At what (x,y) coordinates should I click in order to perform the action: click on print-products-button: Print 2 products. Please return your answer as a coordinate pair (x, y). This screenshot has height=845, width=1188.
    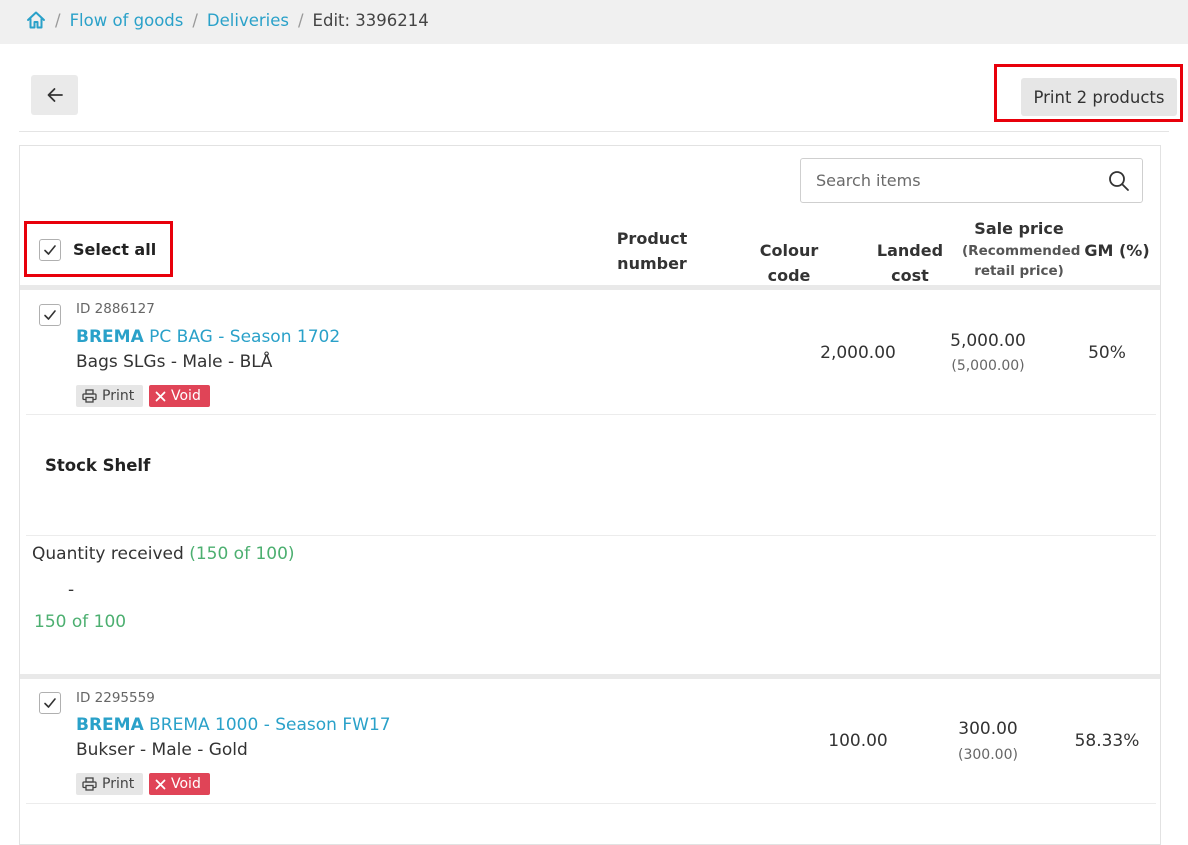
    Looking at the image, I should click on (1099, 97).